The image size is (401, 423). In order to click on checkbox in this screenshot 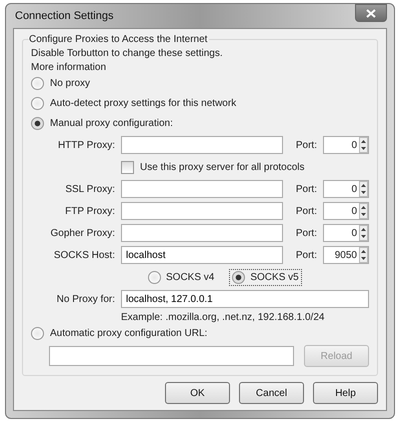, I will do `click(127, 167)`.